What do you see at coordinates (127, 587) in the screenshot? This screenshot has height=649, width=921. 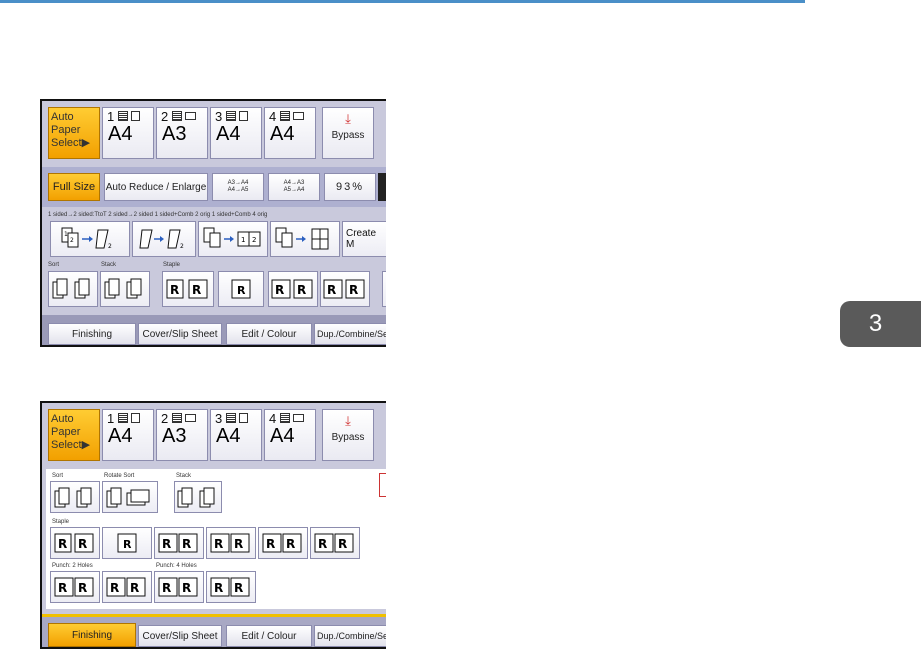 I see `punch-2-top-button: RR` at bounding box center [127, 587].